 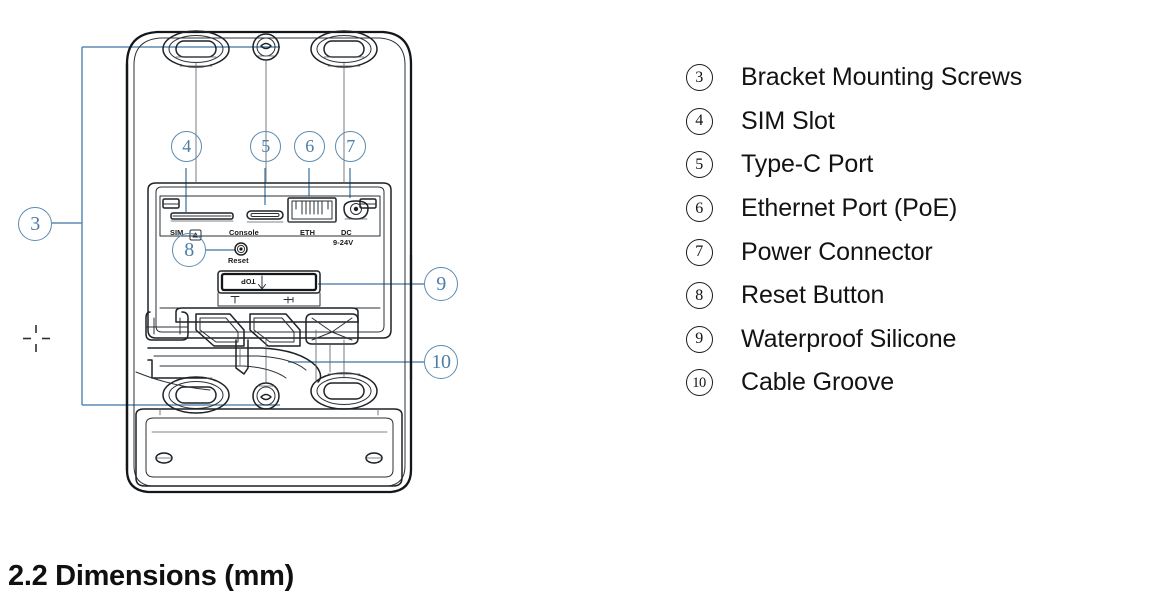 What do you see at coordinates (901, 383) in the screenshot?
I see `legend-item-10: 10 Cable Groove` at bounding box center [901, 383].